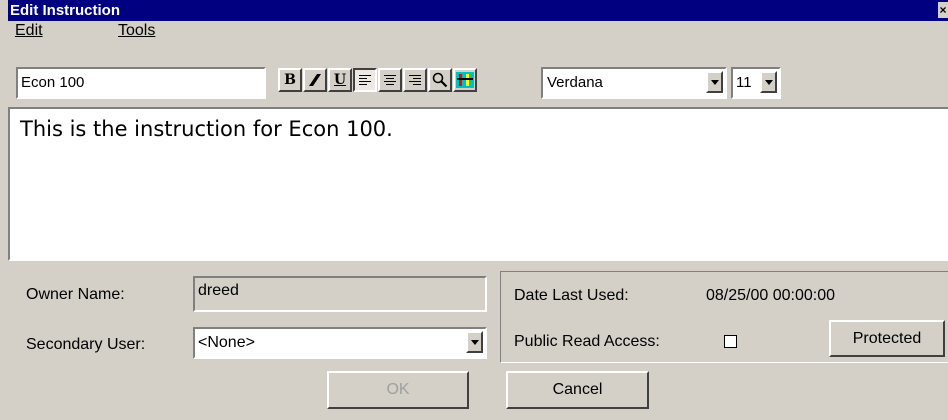 This screenshot has height=420, width=948. I want to click on instruction-text: This is the instruction for Econ 100., so click(206, 129).